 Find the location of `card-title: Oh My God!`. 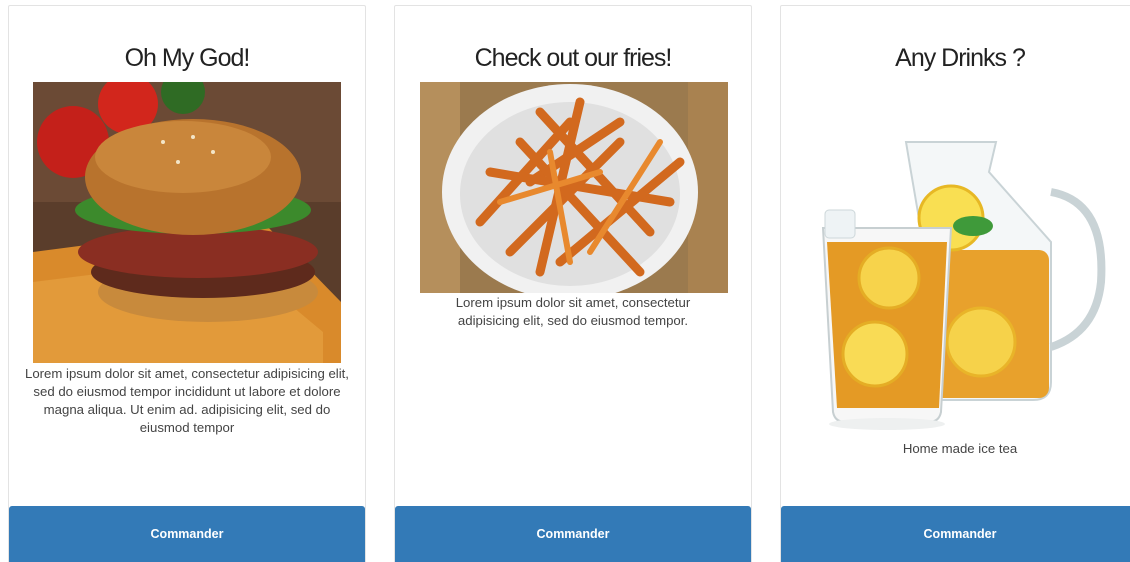

card-title: Oh My God! is located at coordinates (187, 58).